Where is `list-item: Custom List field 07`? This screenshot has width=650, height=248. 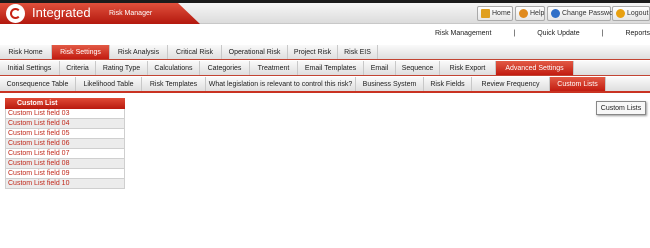
list-item: Custom List field 07 is located at coordinates (65, 154).